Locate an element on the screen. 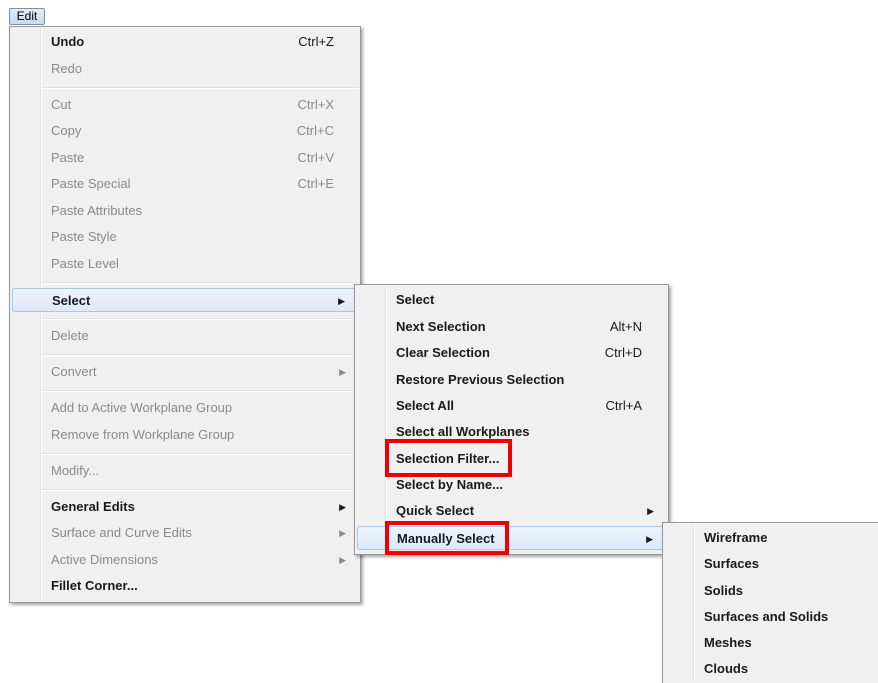 This screenshot has height=683, width=878. select-submenu-item-select: Select is located at coordinates (511, 300).